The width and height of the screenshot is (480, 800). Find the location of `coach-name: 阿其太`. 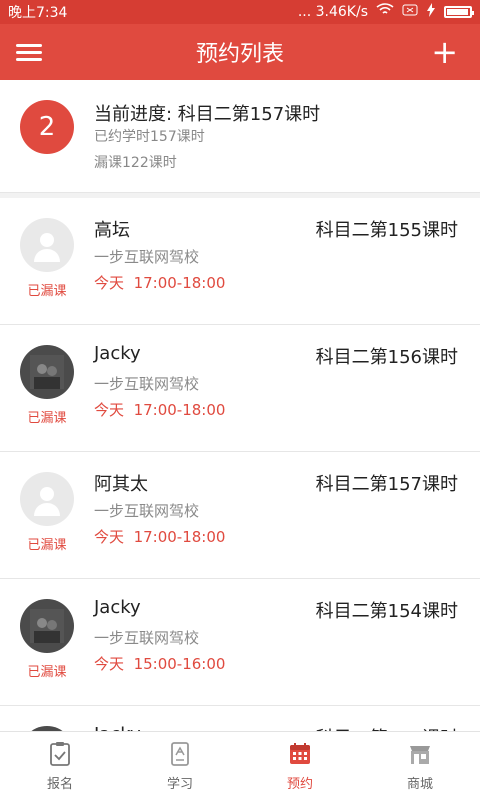

coach-name: 阿其太 is located at coordinates (121, 484).